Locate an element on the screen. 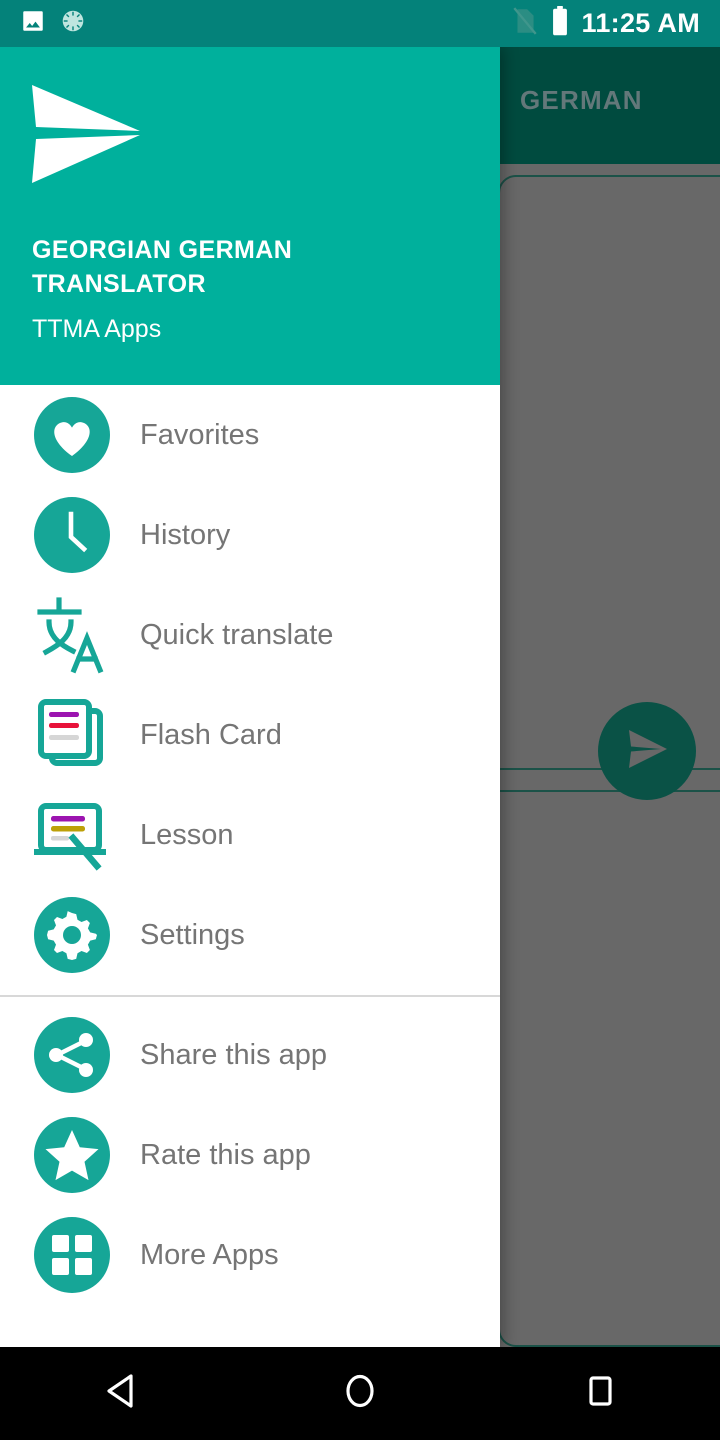 Image resolution: width=720 pixels, height=1440 pixels. drawer-item-label: Flash Card is located at coordinates (211, 734).